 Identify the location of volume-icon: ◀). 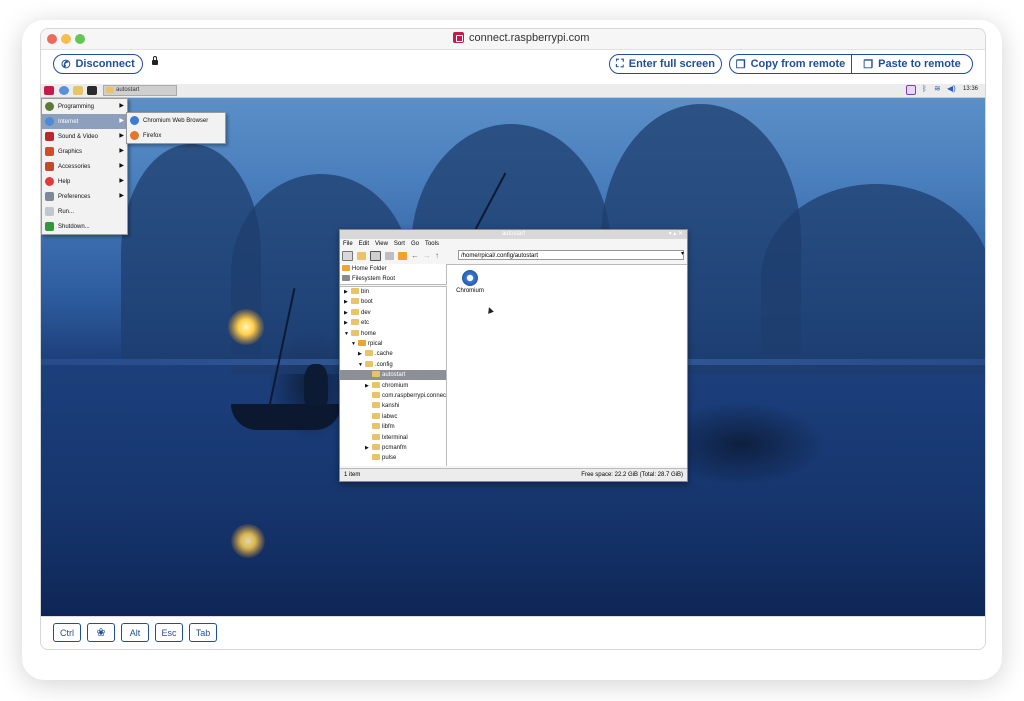
(951, 88).